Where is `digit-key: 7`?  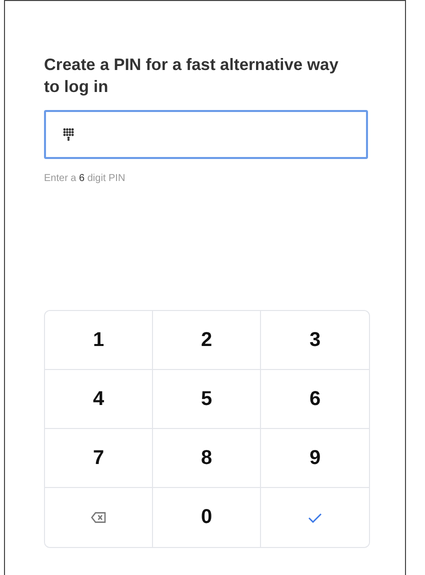
digit-key: 7 is located at coordinates (99, 458).